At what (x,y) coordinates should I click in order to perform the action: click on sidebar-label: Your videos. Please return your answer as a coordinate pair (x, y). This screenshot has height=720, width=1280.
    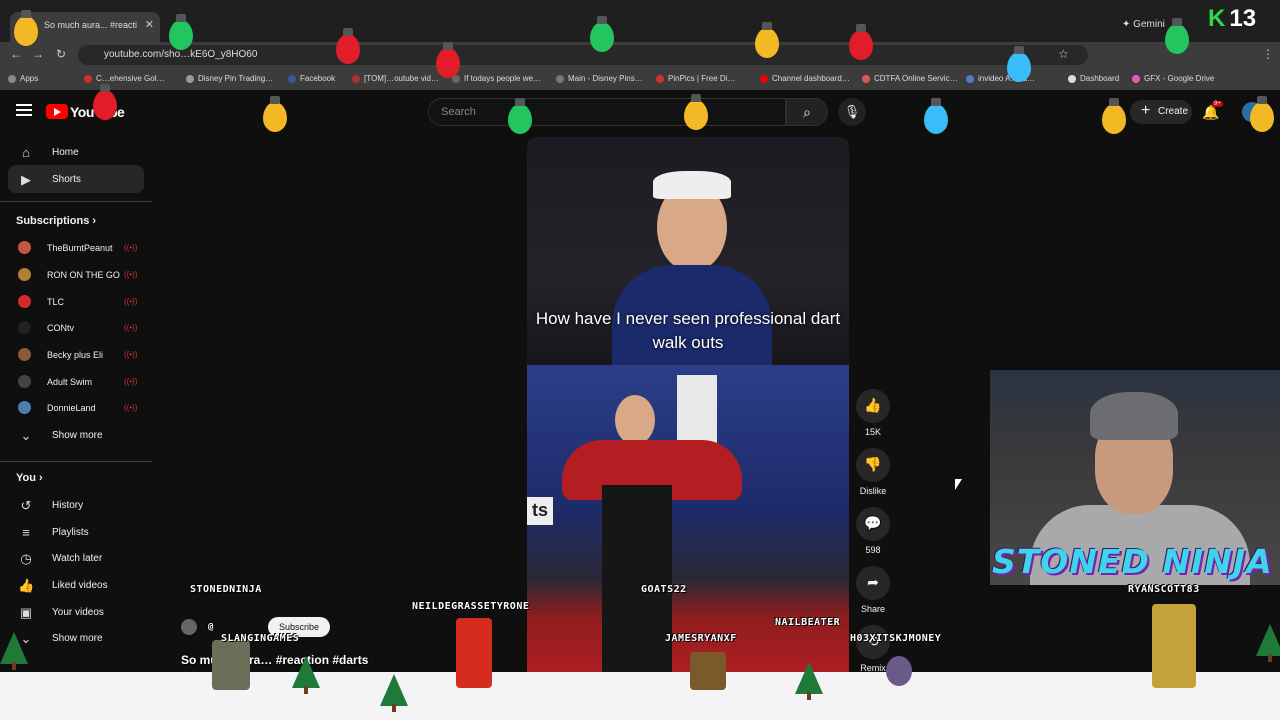
    Looking at the image, I should click on (78, 612).